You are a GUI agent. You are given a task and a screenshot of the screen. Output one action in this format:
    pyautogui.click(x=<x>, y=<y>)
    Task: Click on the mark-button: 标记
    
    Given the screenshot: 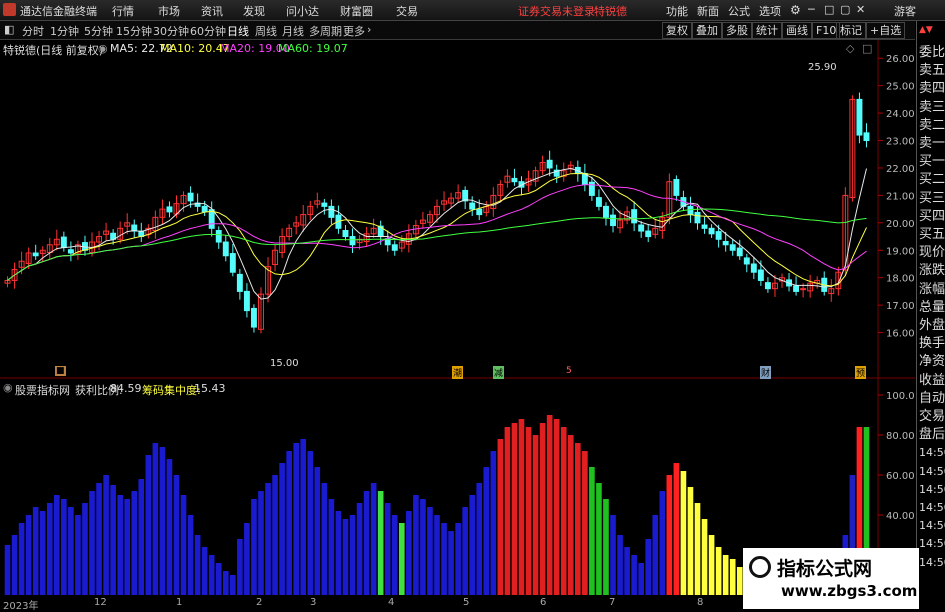 What is the action you would take?
    pyautogui.click(x=851, y=30)
    